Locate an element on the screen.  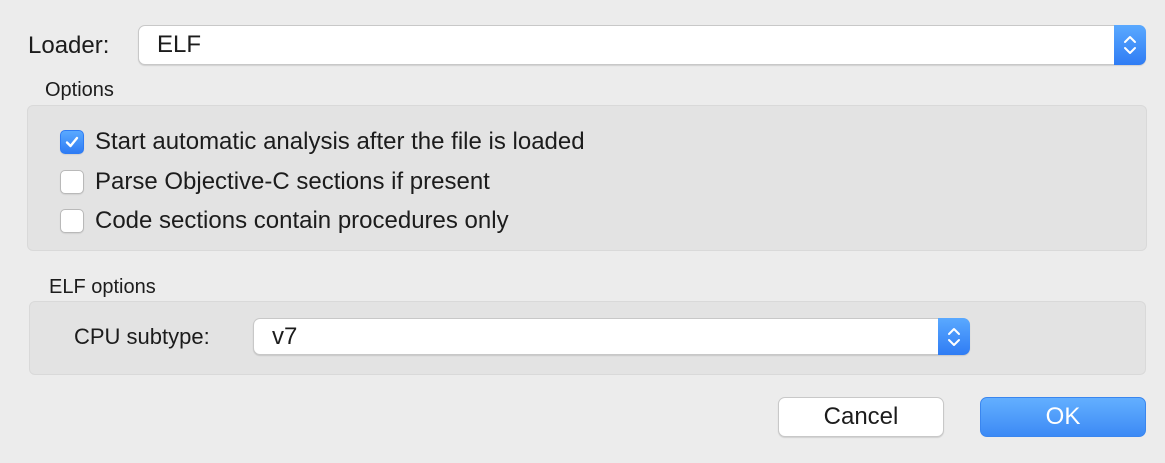
loader-select-value: ELF is located at coordinates (179, 44).